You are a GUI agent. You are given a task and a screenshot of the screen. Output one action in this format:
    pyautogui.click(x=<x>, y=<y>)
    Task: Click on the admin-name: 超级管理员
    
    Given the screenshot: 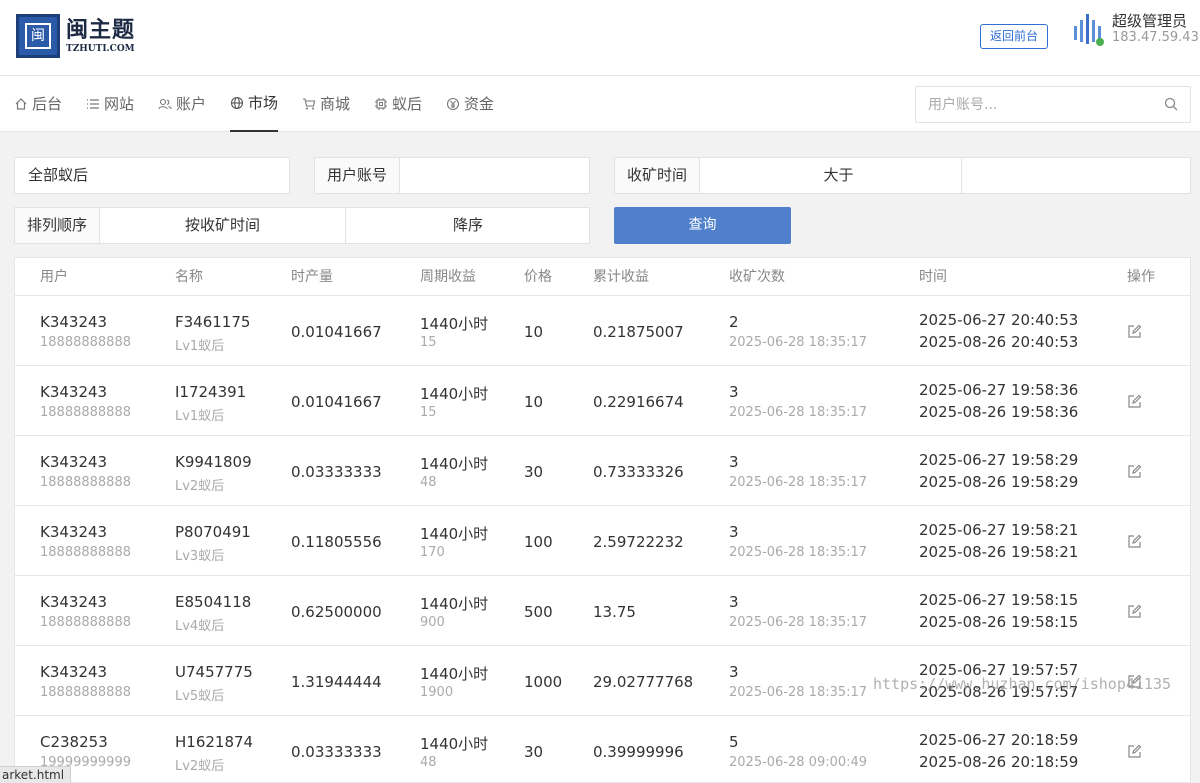 What is the action you would take?
    pyautogui.click(x=1149, y=20)
    